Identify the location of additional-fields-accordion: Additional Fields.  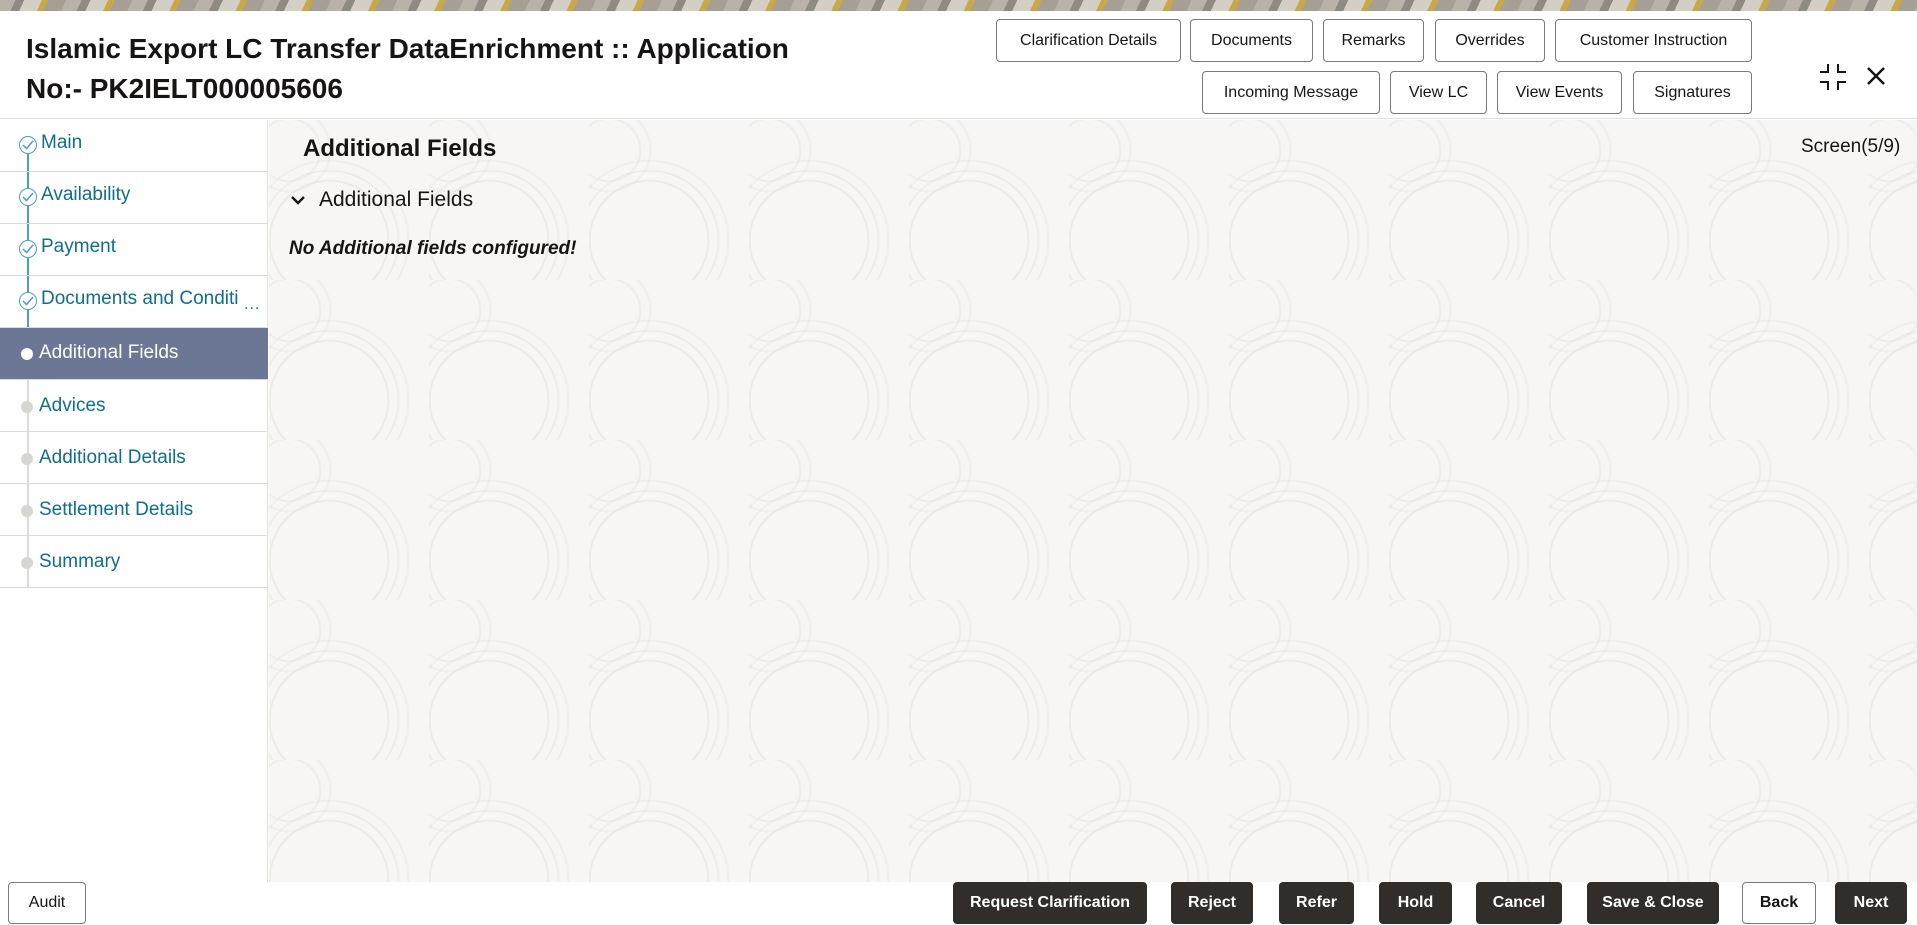
(381, 200).